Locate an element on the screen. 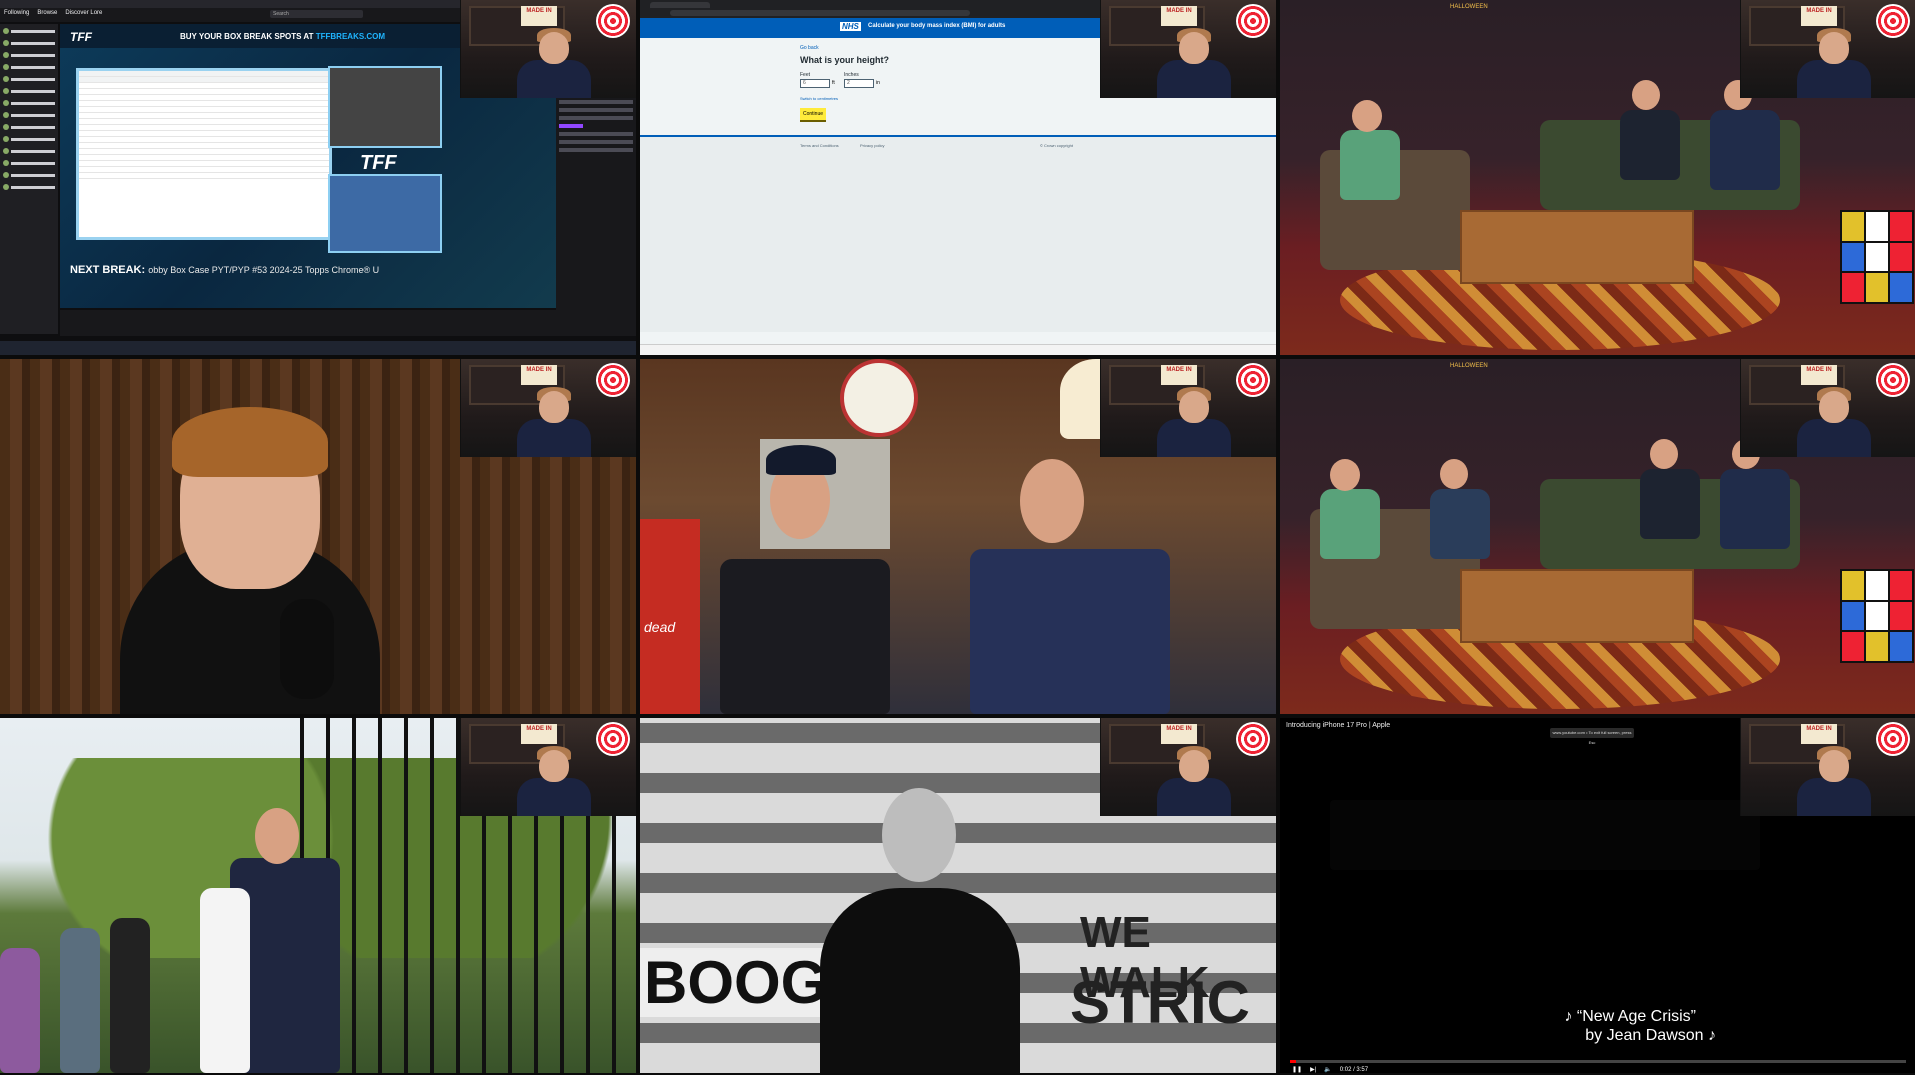  promo-cam is located at coordinates (385, 213).